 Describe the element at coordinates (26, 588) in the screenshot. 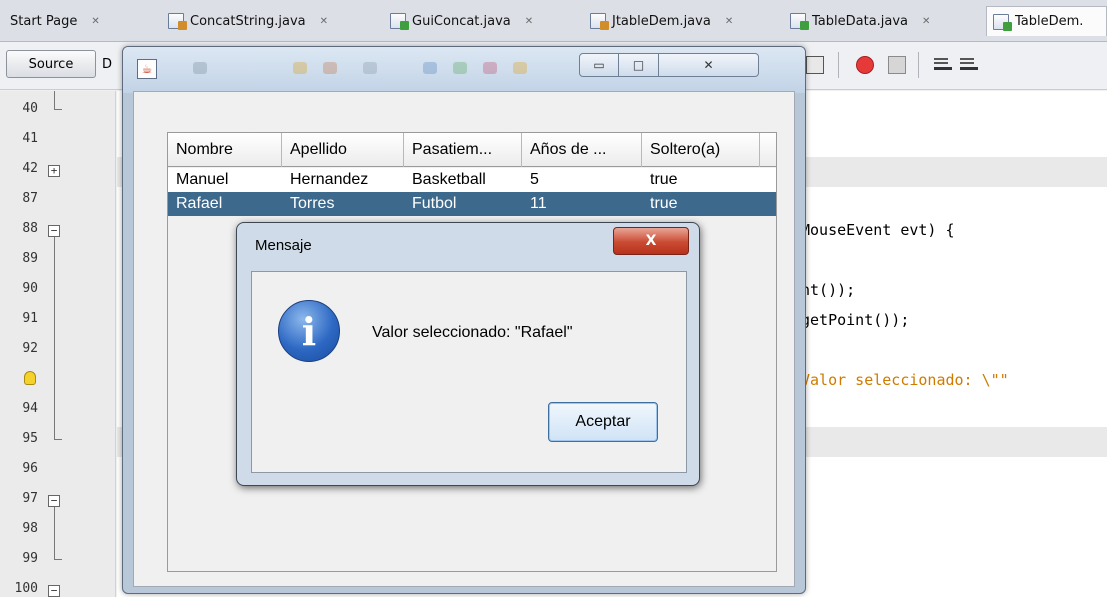

I see `line-number: 100` at that location.